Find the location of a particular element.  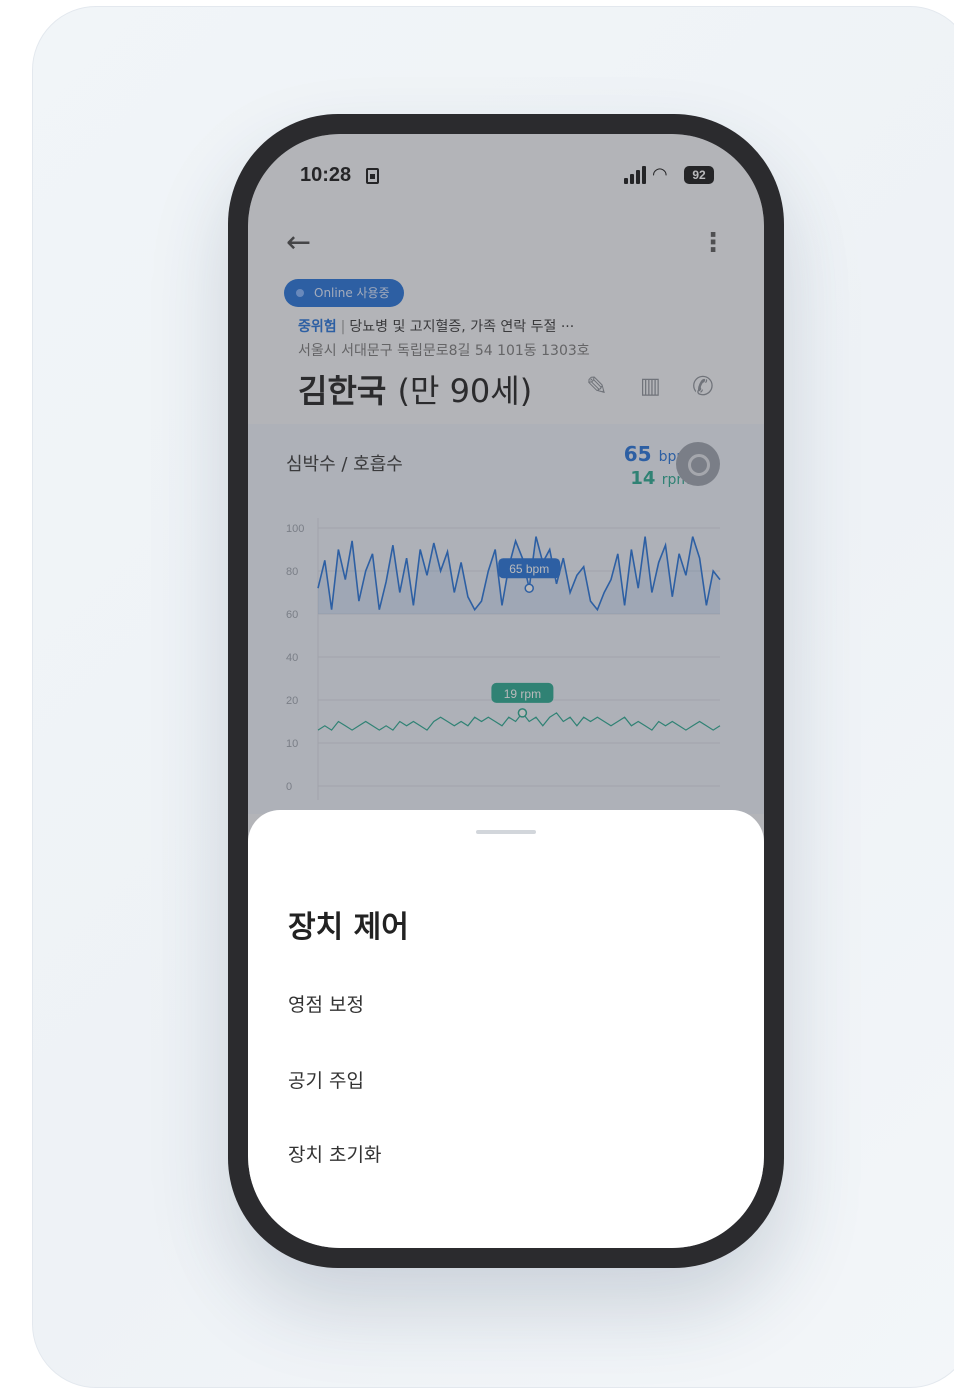

sheet-drag-handle is located at coordinates (506, 832).